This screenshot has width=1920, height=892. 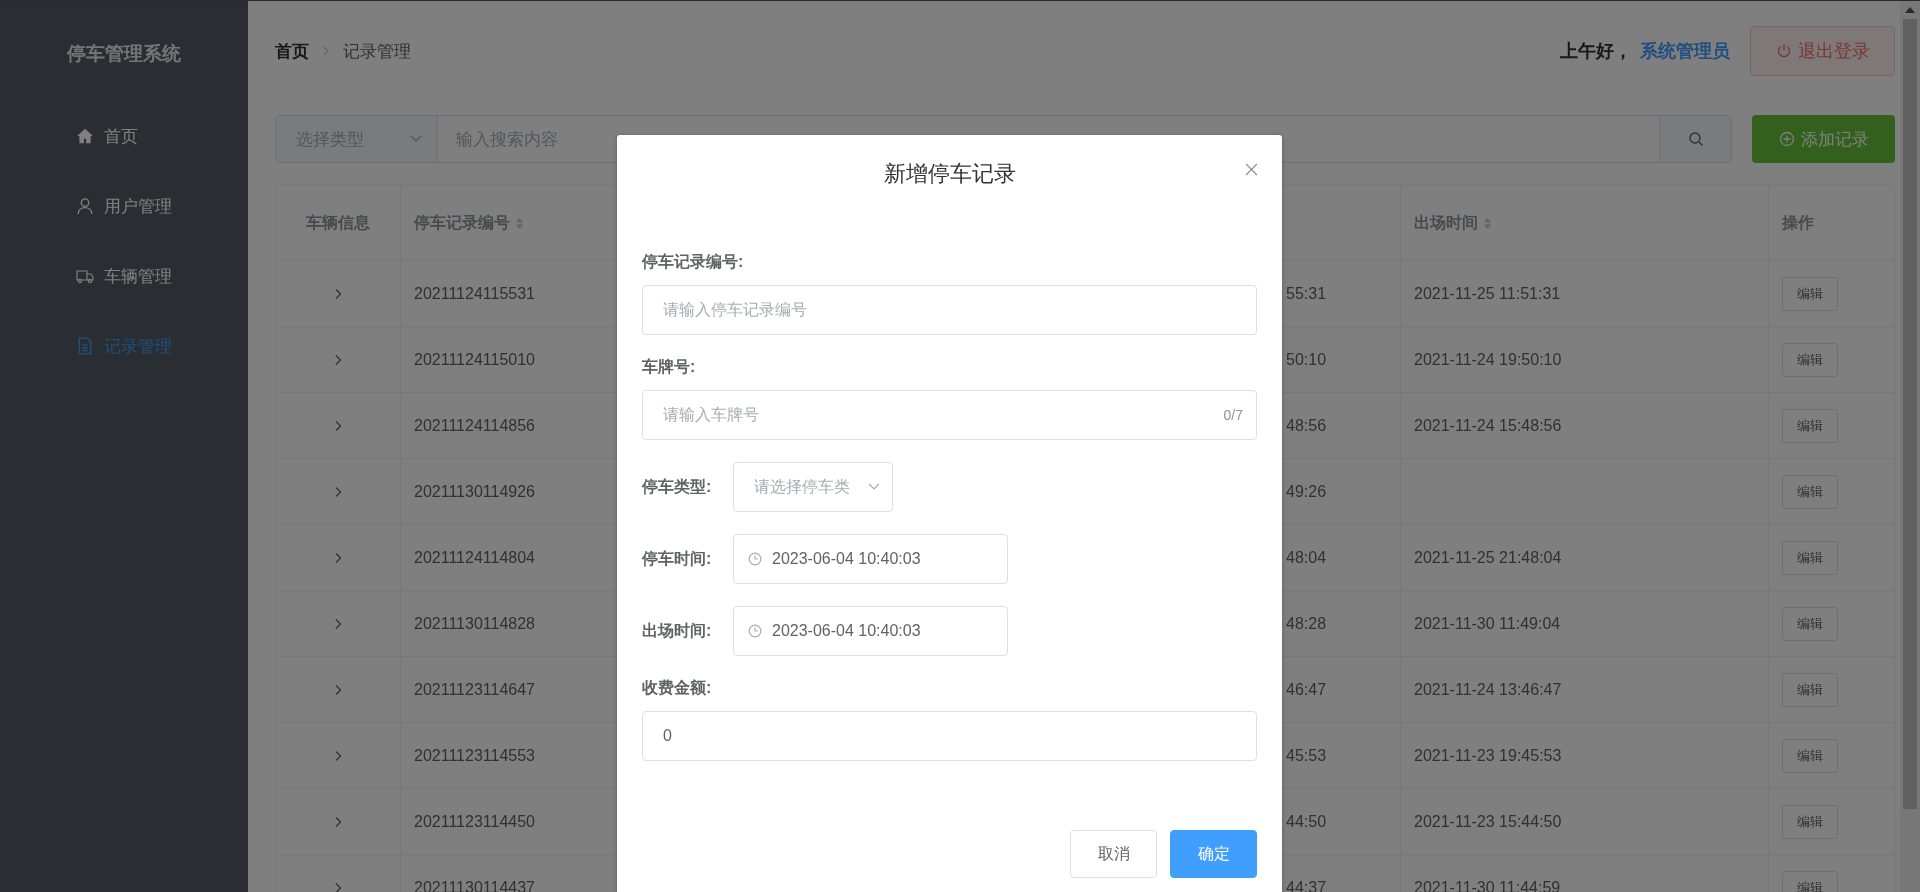 What do you see at coordinates (677, 486) in the screenshot?
I see `field-label: 停车类型:` at bounding box center [677, 486].